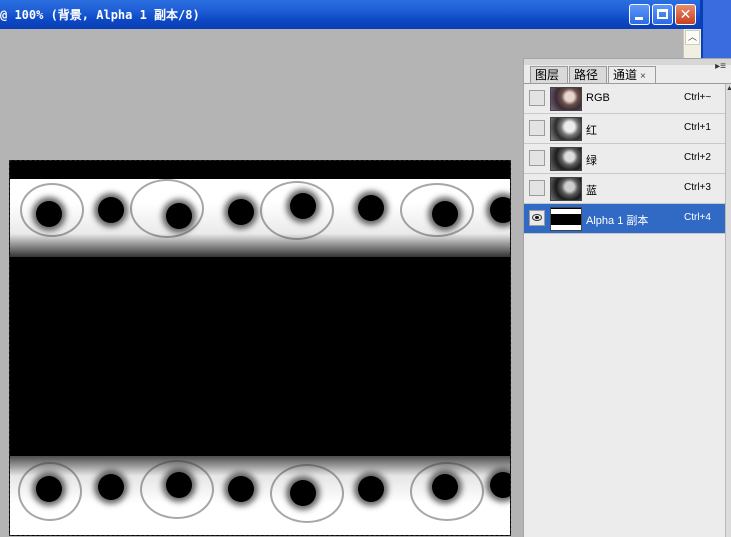  What do you see at coordinates (351, 14) in the screenshot?
I see `window-titlebar: @ 100% (背景, Alpha 1 副本/8) ✕` at bounding box center [351, 14].